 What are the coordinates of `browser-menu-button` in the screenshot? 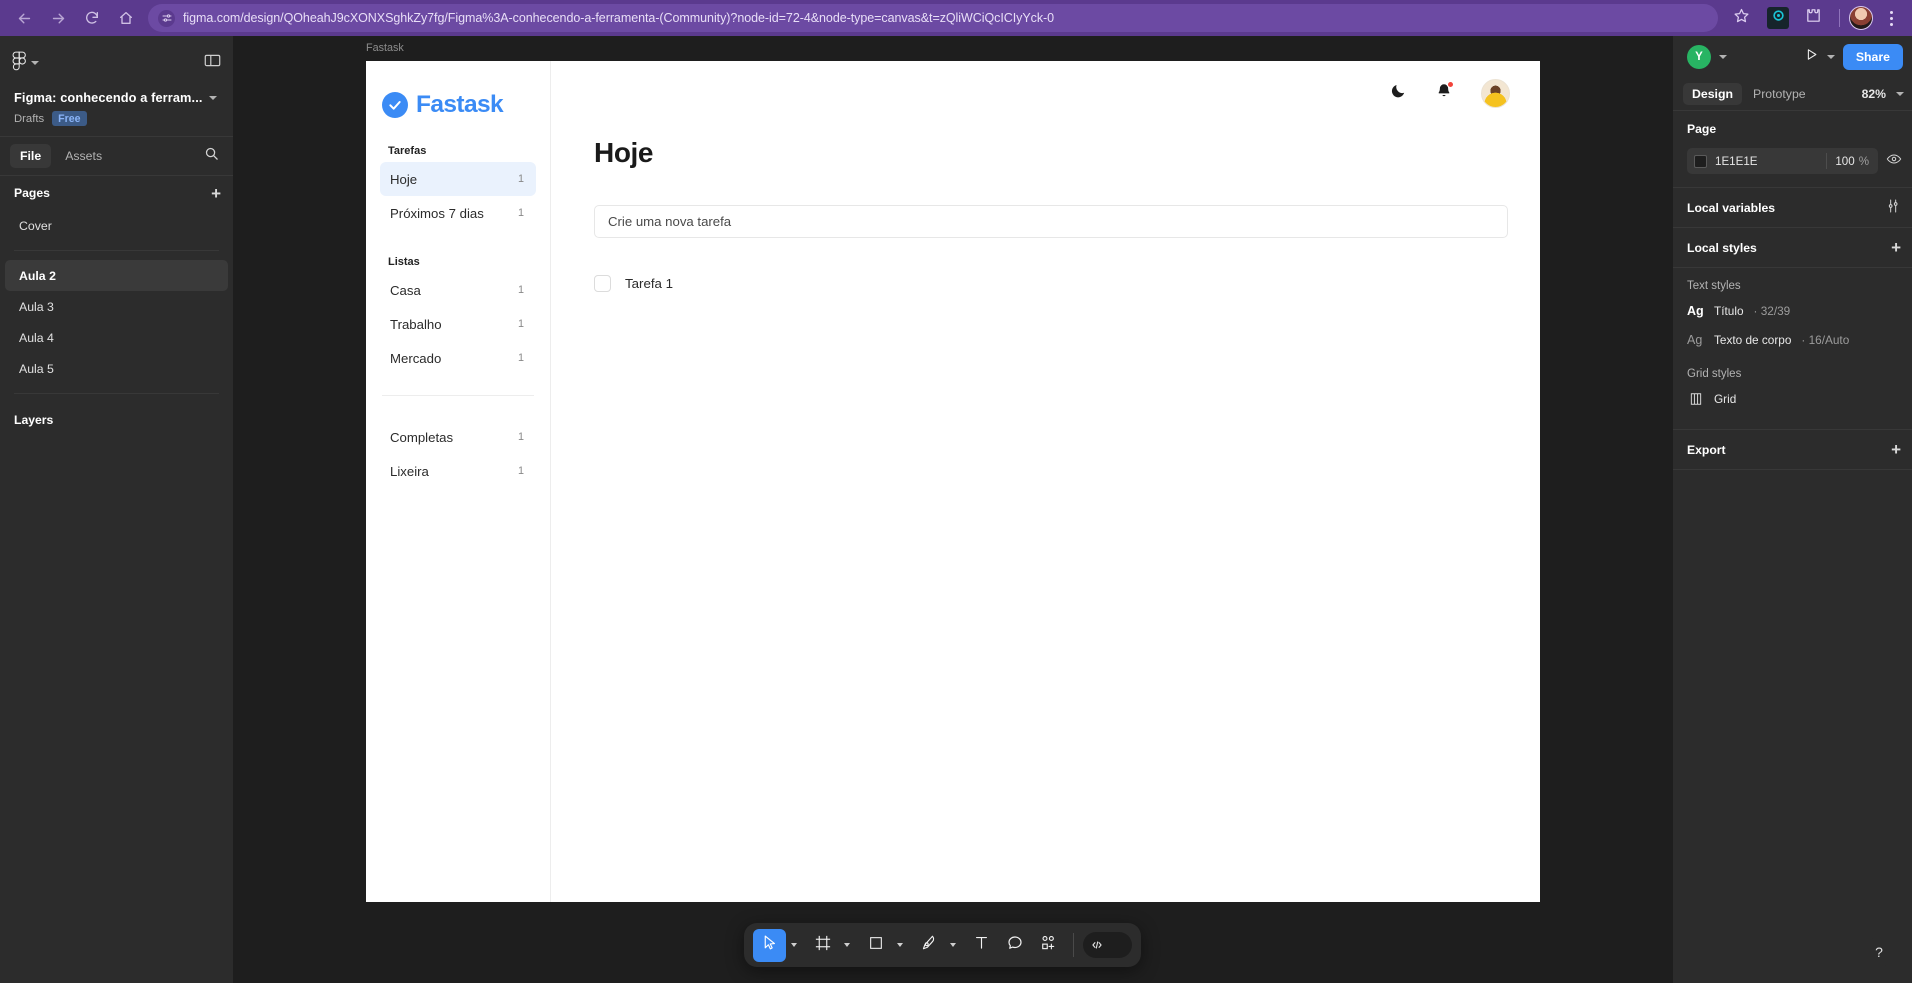 It's located at (1891, 18).